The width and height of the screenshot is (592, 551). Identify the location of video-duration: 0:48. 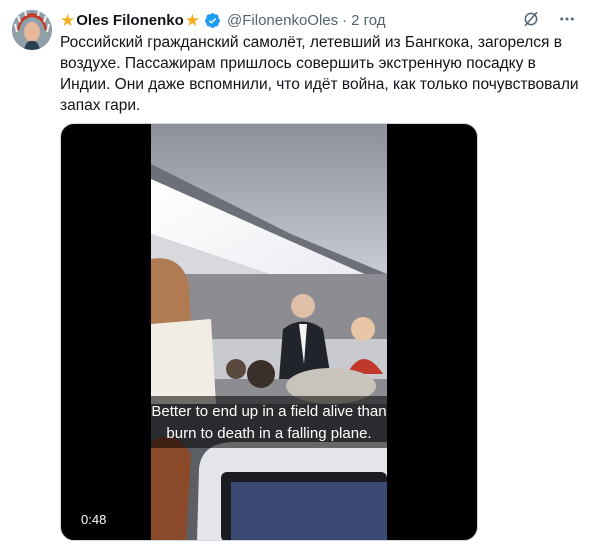
(94, 519).